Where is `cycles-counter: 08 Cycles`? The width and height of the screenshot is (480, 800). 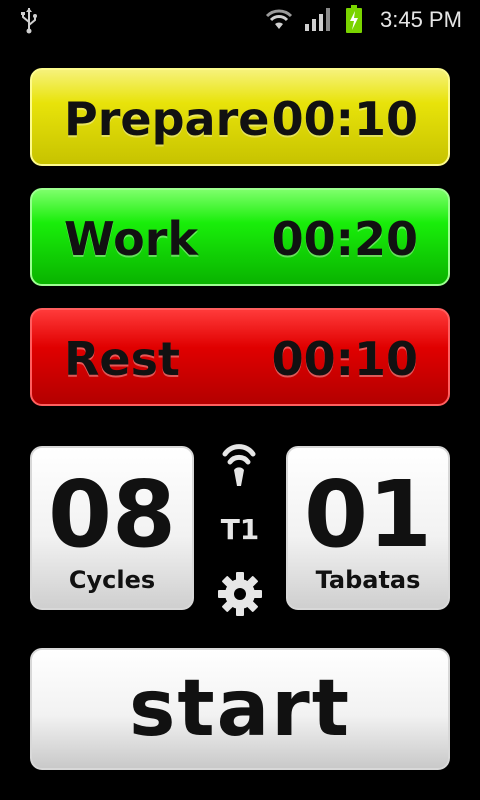 cycles-counter: 08 Cycles is located at coordinates (112, 528).